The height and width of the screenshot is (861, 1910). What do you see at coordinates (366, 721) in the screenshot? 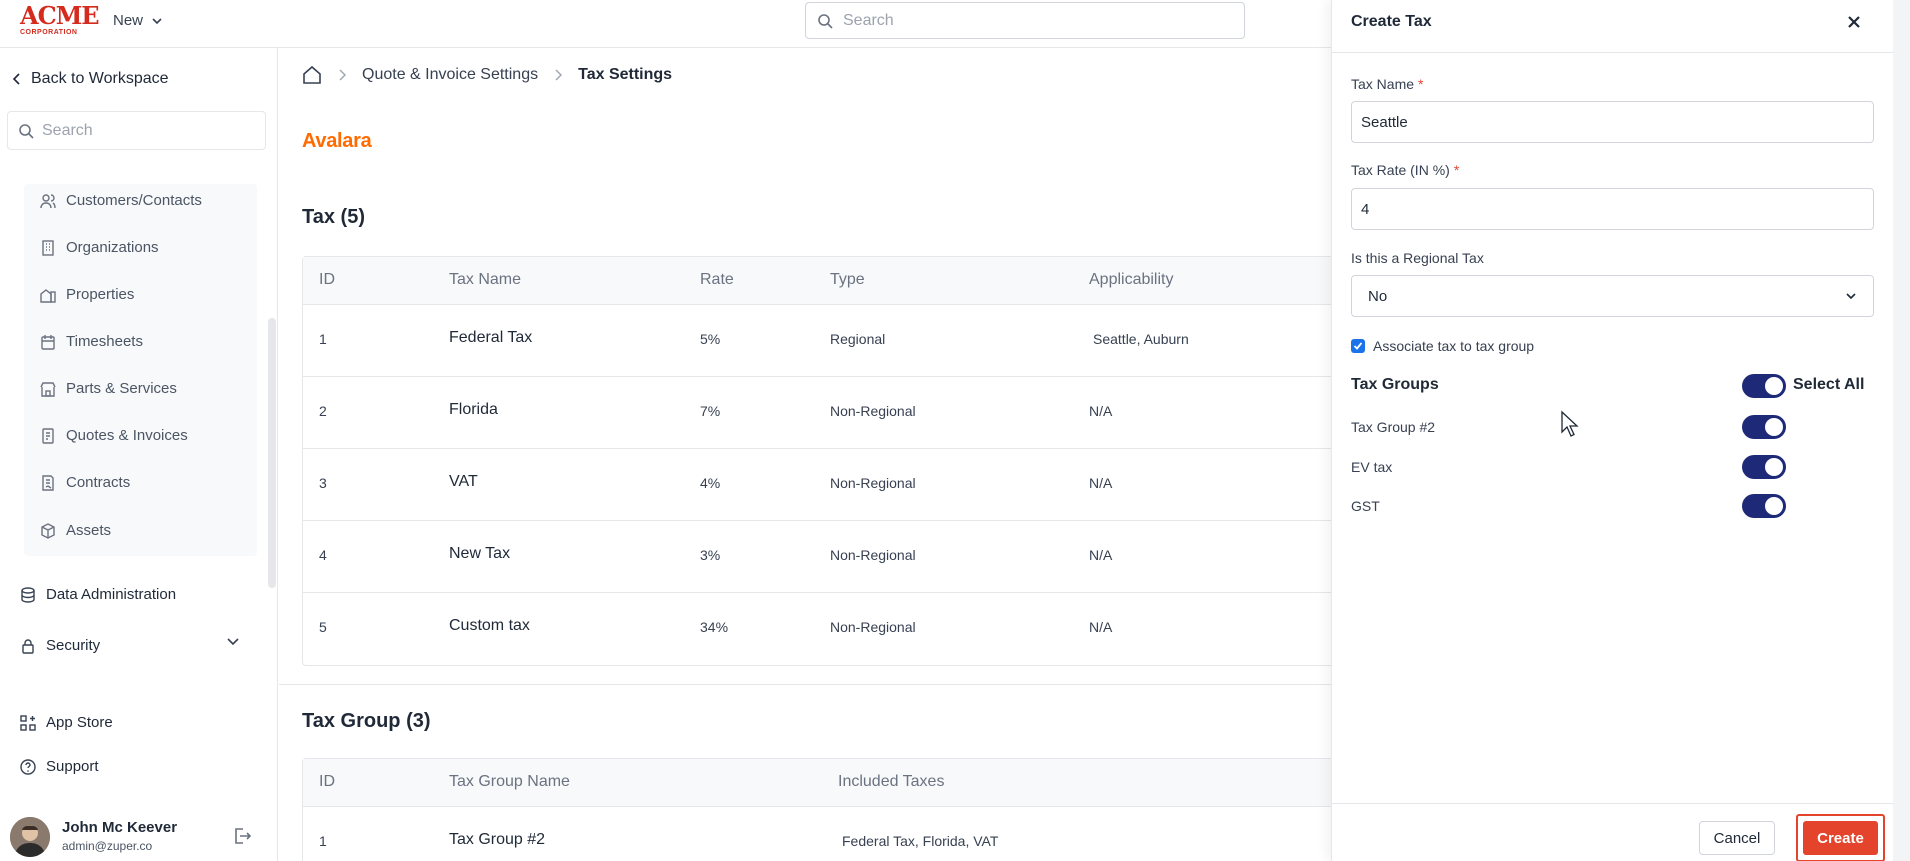
I see `tax-group-section-title: Tax Group (3)` at bounding box center [366, 721].